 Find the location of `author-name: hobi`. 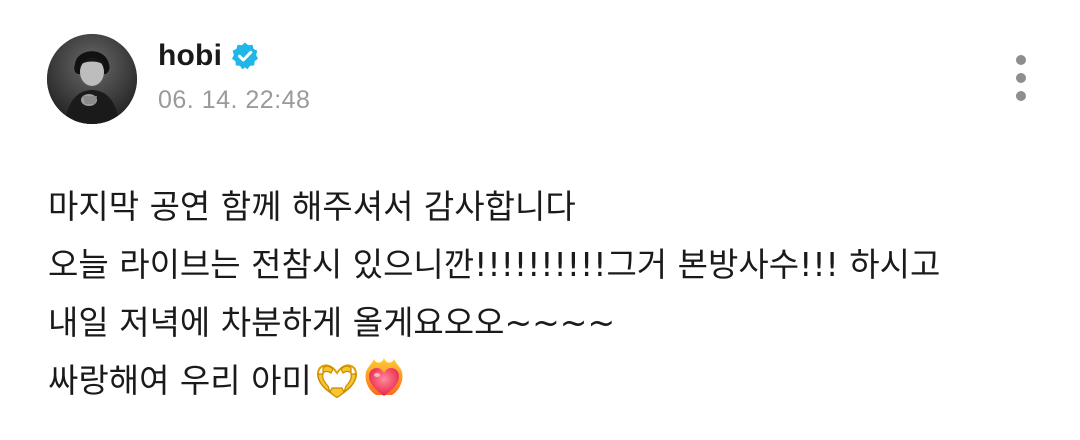

author-name: hobi is located at coordinates (190, 56).